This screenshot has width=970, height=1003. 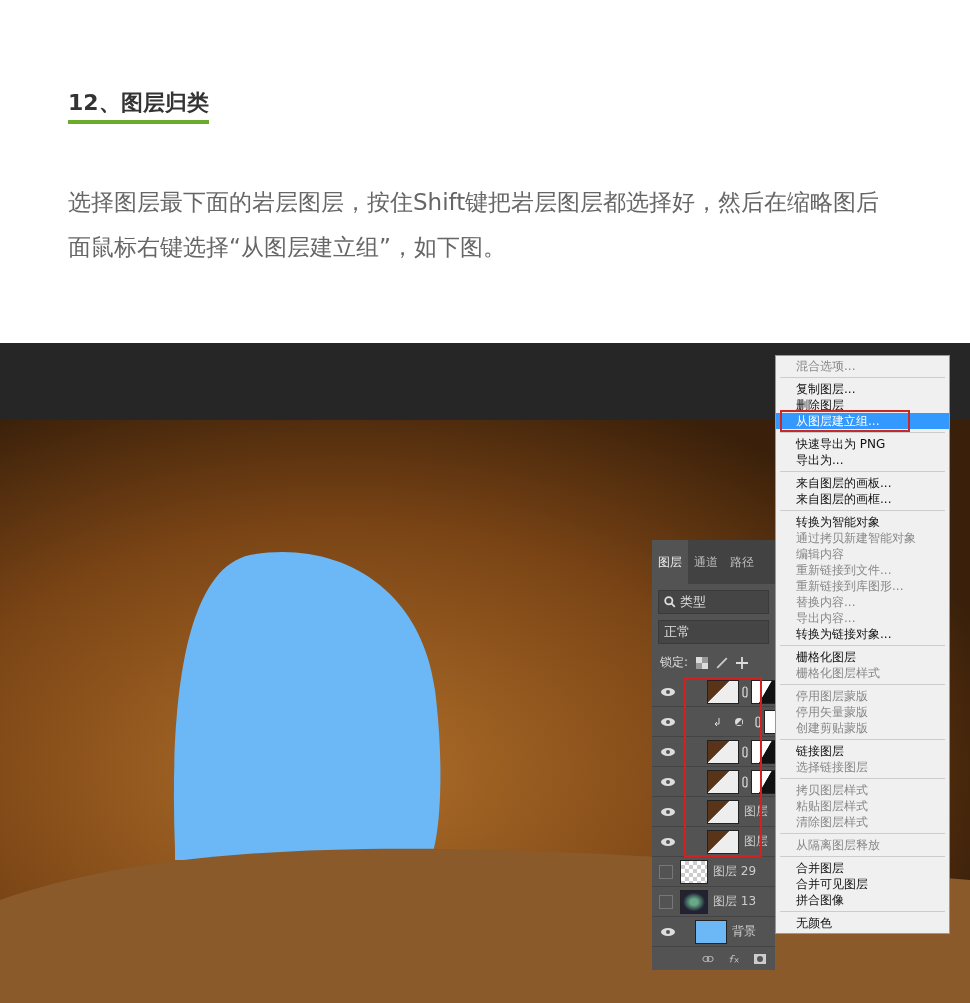 I want to click on menu-item: 删除图层, so click(x=862, y=405).